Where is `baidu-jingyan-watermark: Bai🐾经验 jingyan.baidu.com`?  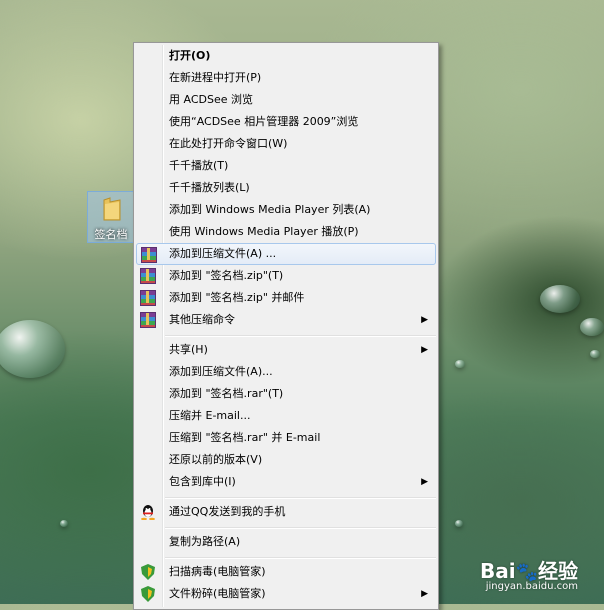 baidu-jingyan-watermark: Bai🐾经验 jingyan.baidu.com is located at coordinates (528, 573).